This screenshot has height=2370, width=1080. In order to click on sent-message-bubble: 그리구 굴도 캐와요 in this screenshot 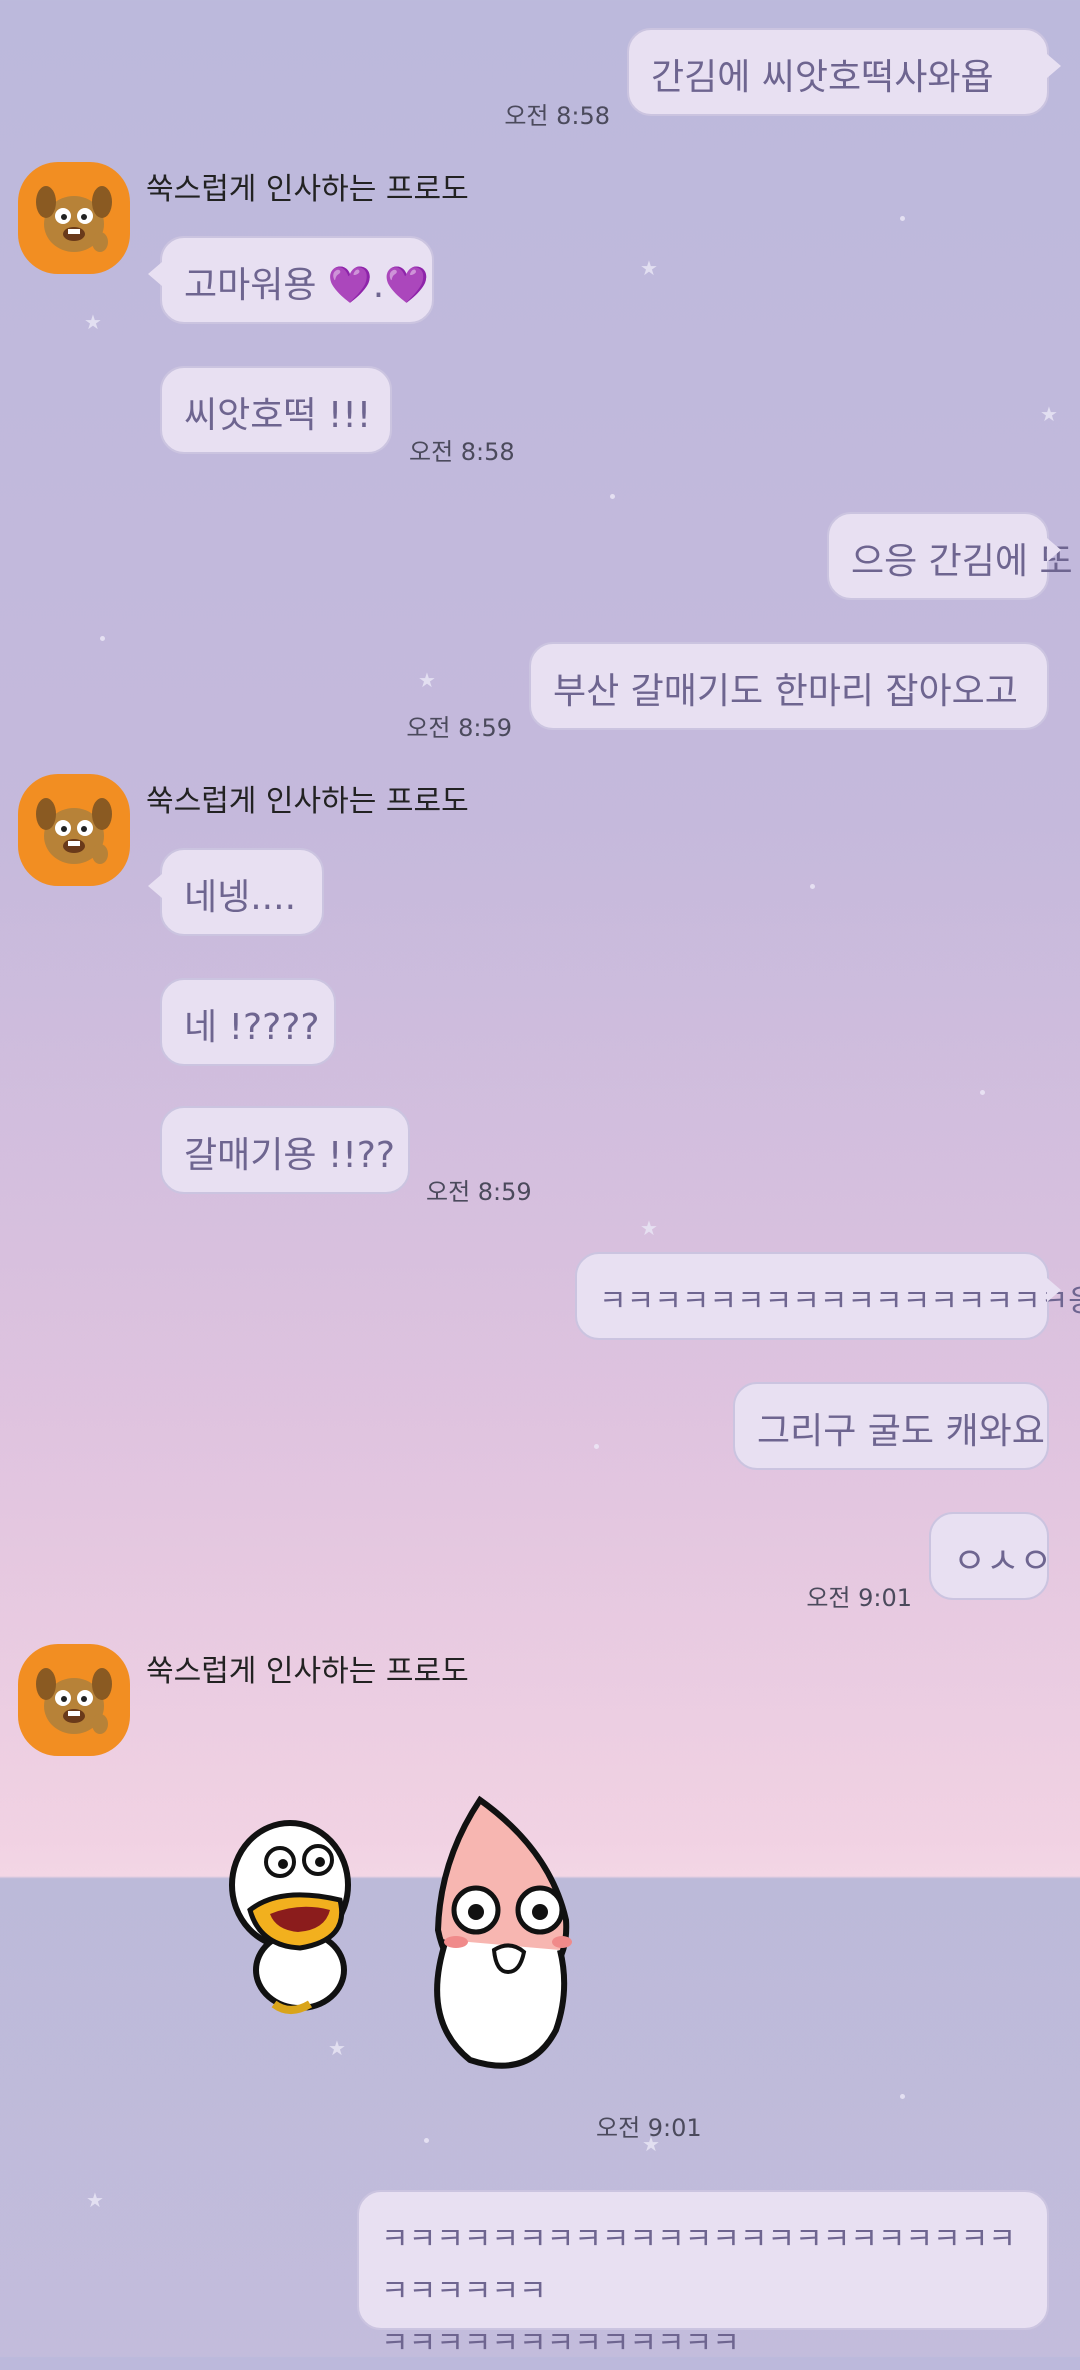, I will do `click(891, 1426)`.